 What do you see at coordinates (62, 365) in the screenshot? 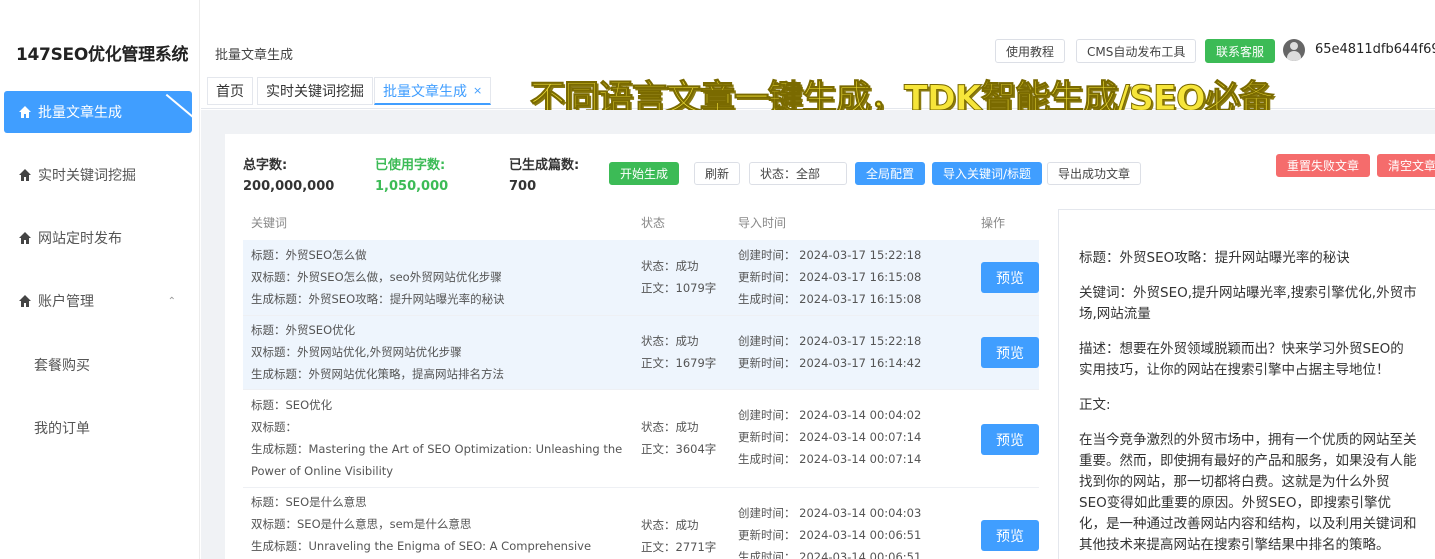
I see `sidebar-subitem-packages: 套餐购买` at bounding box center [62, 365].